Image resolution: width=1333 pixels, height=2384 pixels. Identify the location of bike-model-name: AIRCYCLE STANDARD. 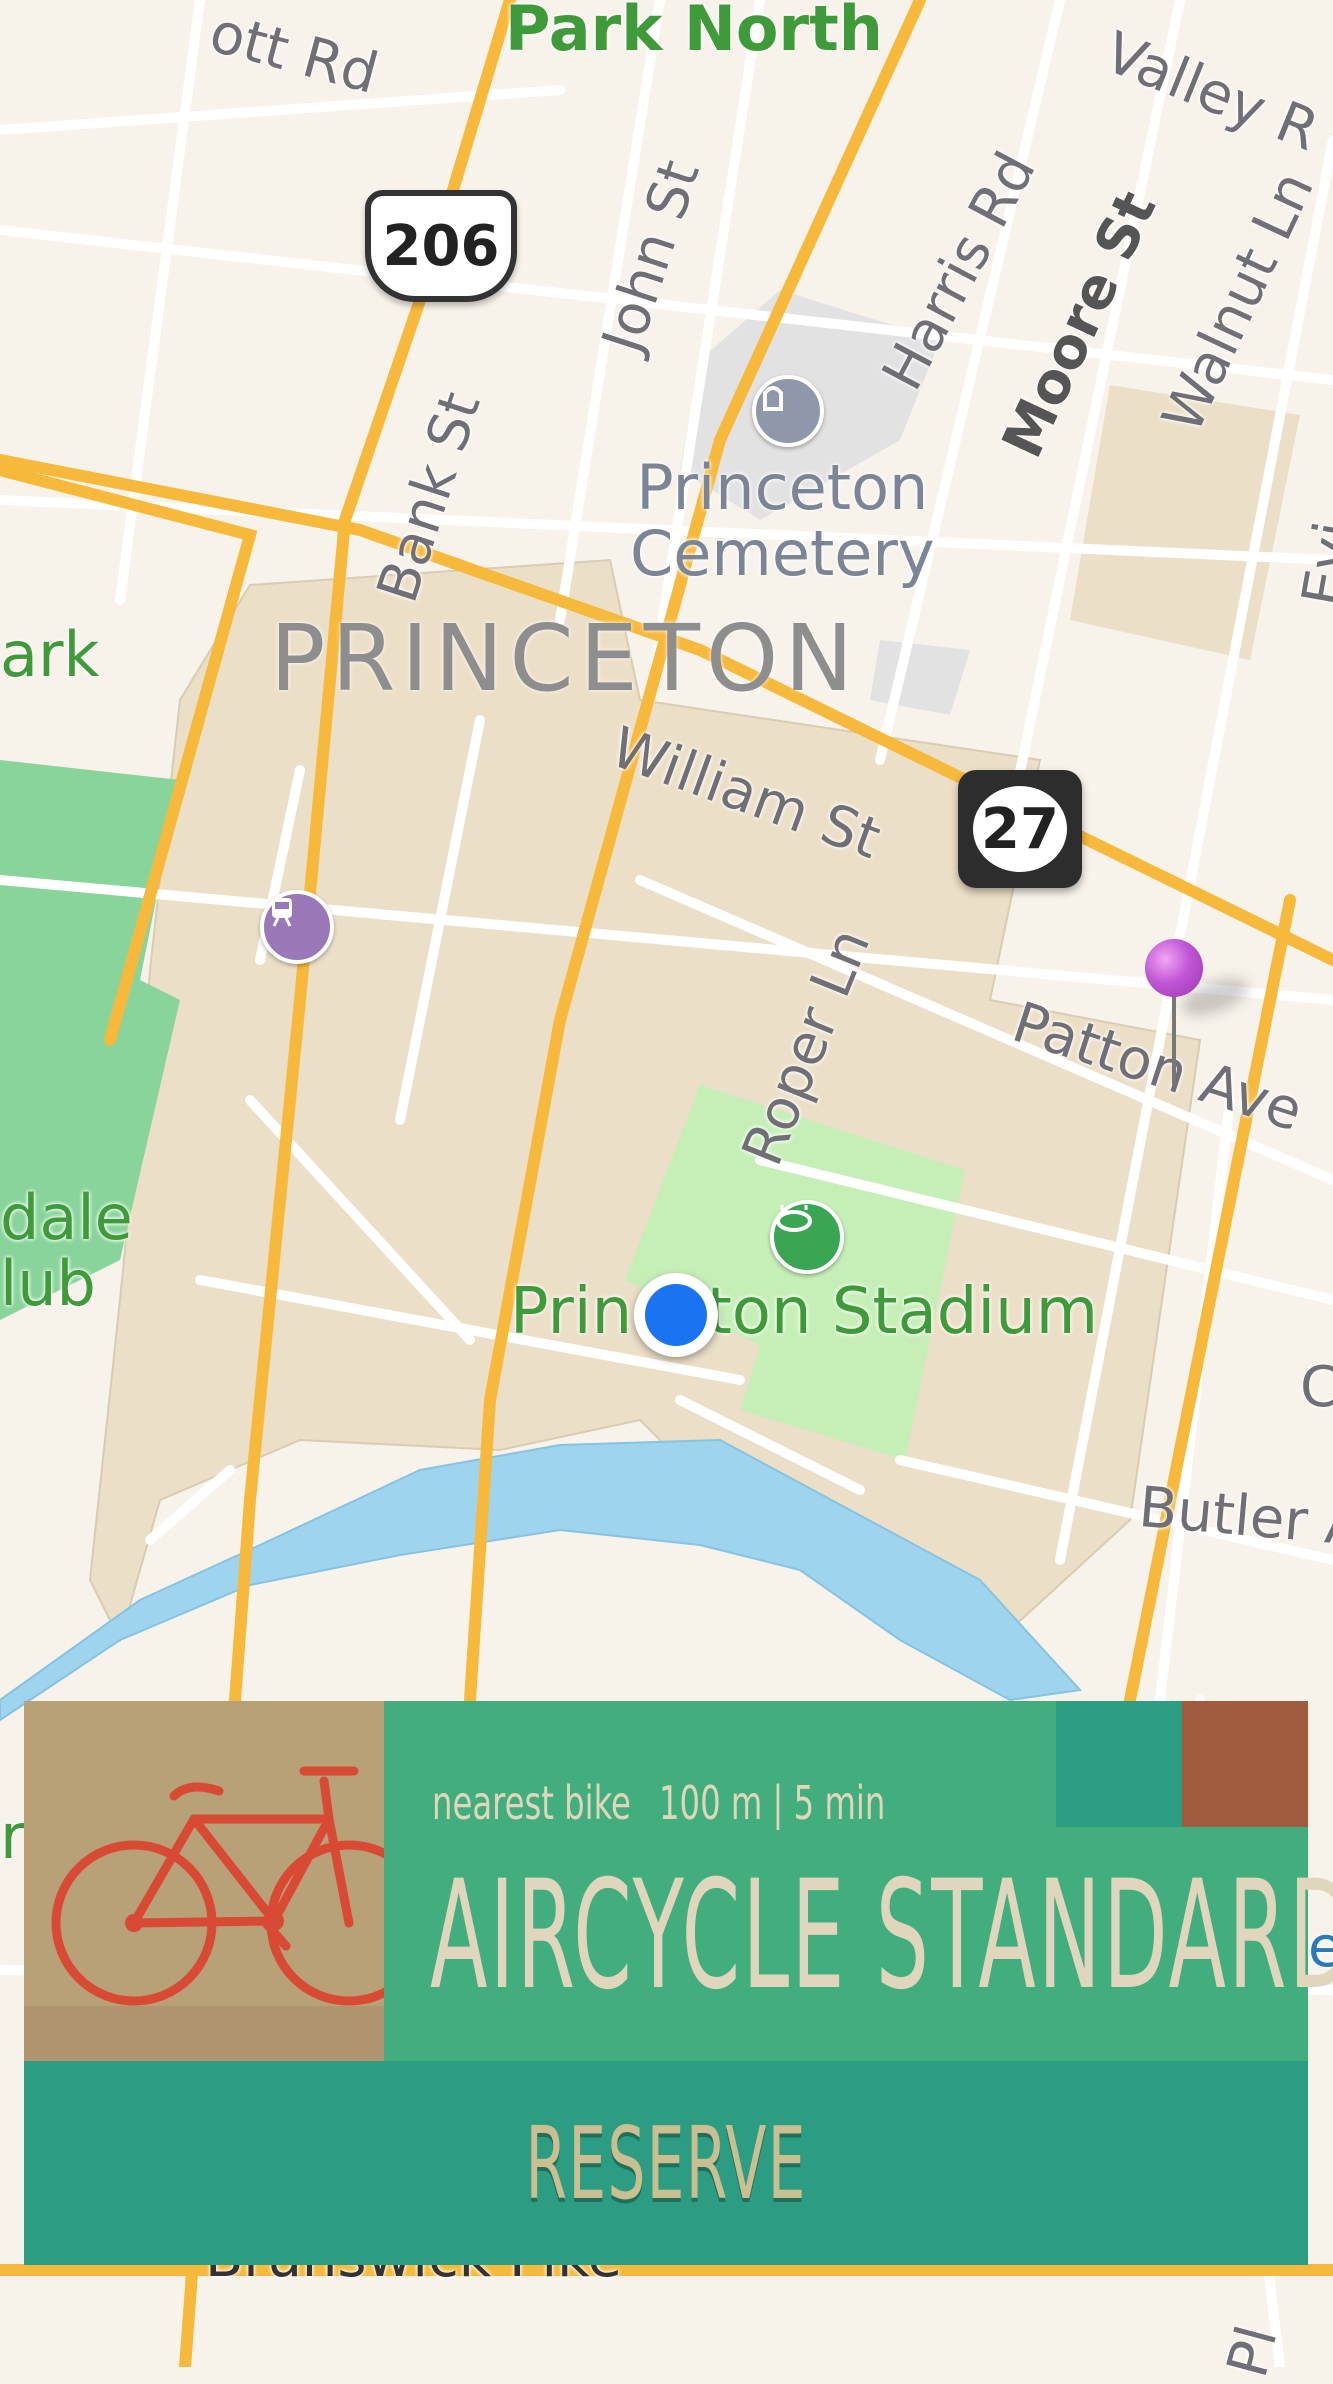
(881, 1936).